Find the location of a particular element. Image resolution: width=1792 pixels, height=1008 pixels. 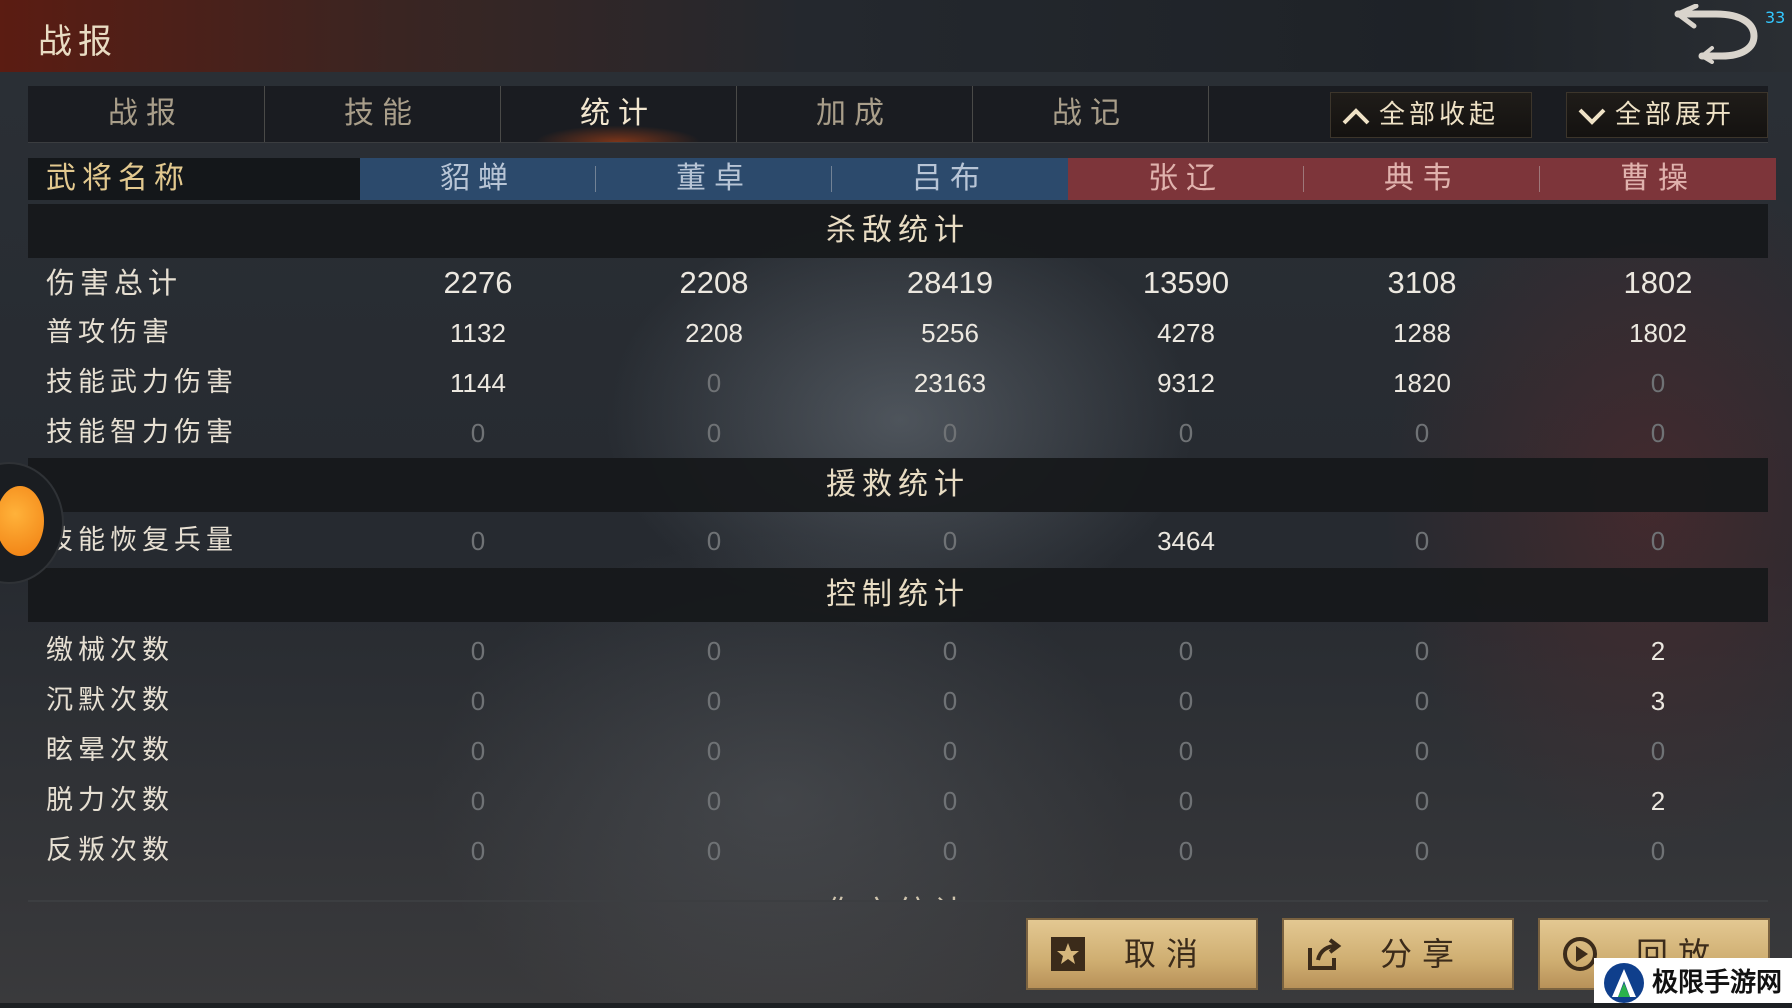

section-header-control: 控制统计 is located at coordinates (898, 595).